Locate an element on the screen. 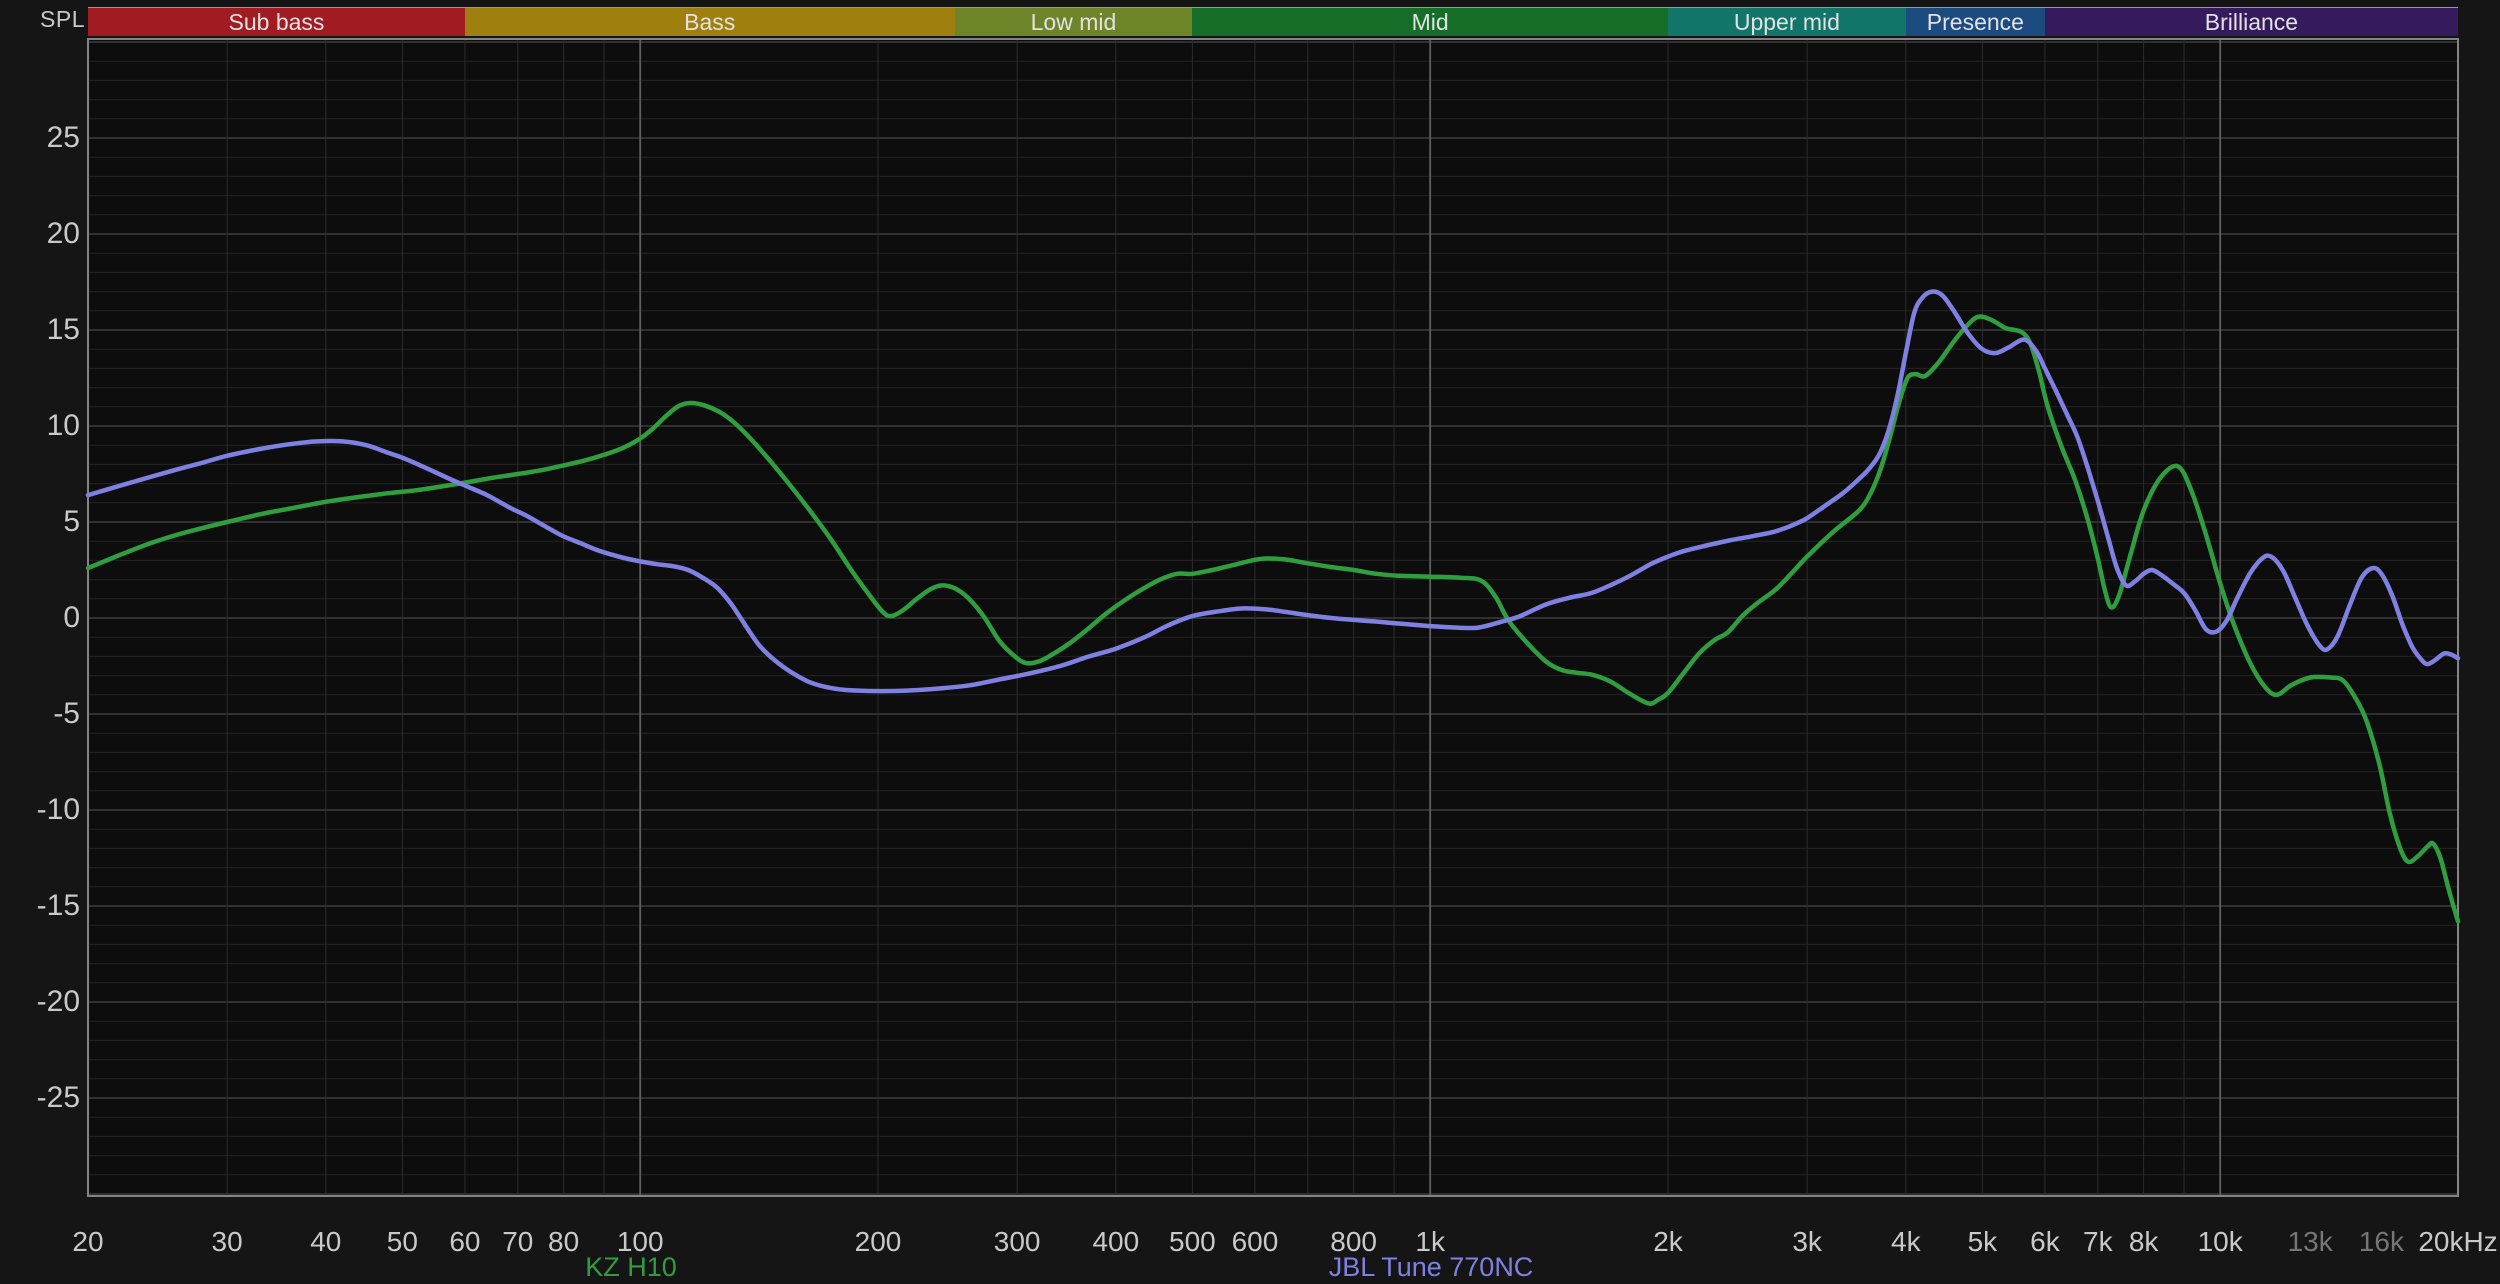  band-presence: Presence is located at coordinates (1975, 22).